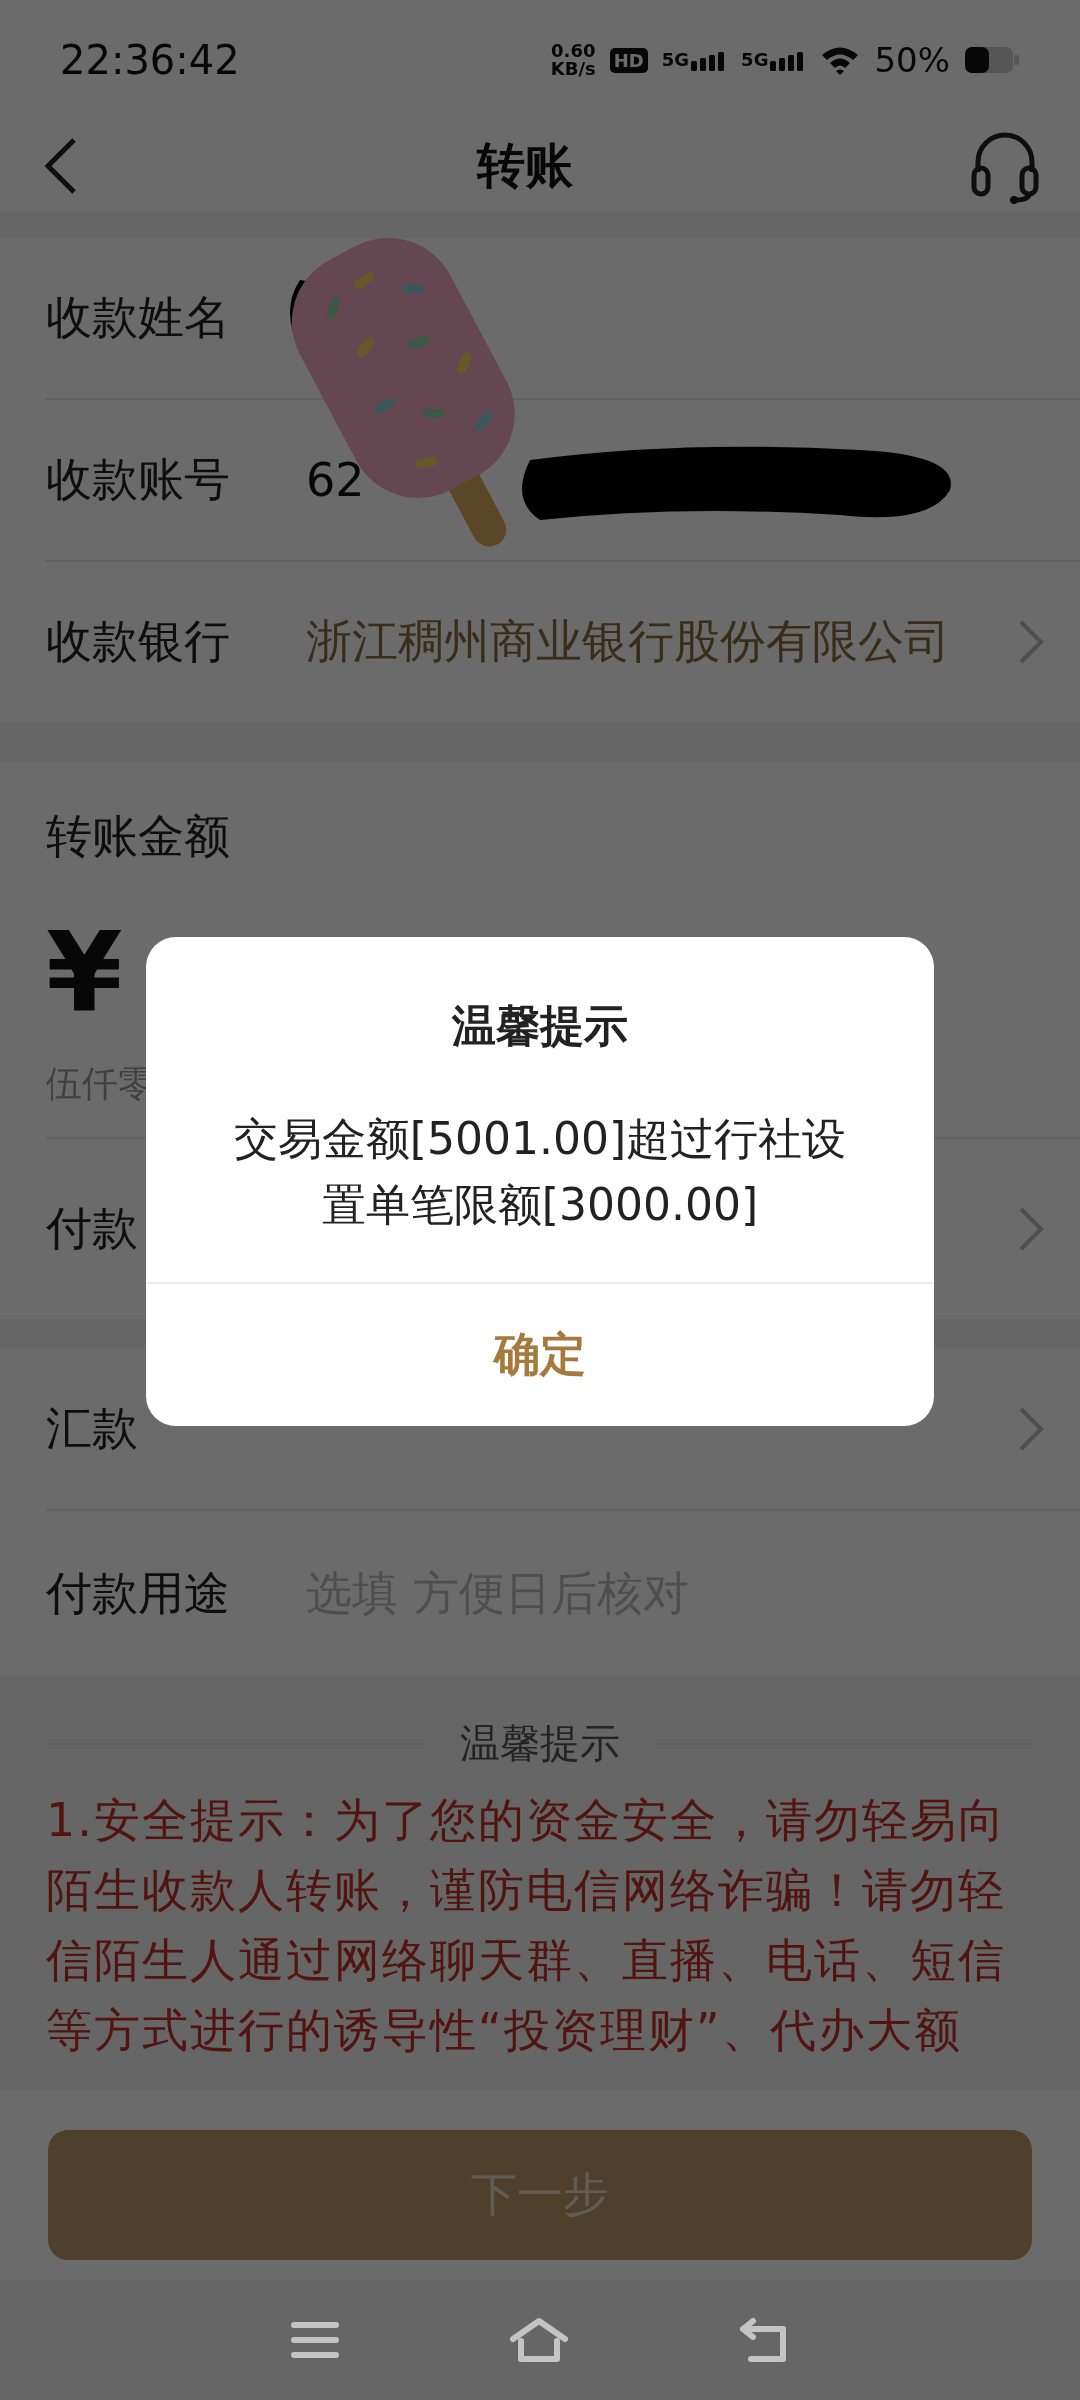  Describe the element at coordinates (539, 2340) in the screenshot. I see `home-icon` at that location.